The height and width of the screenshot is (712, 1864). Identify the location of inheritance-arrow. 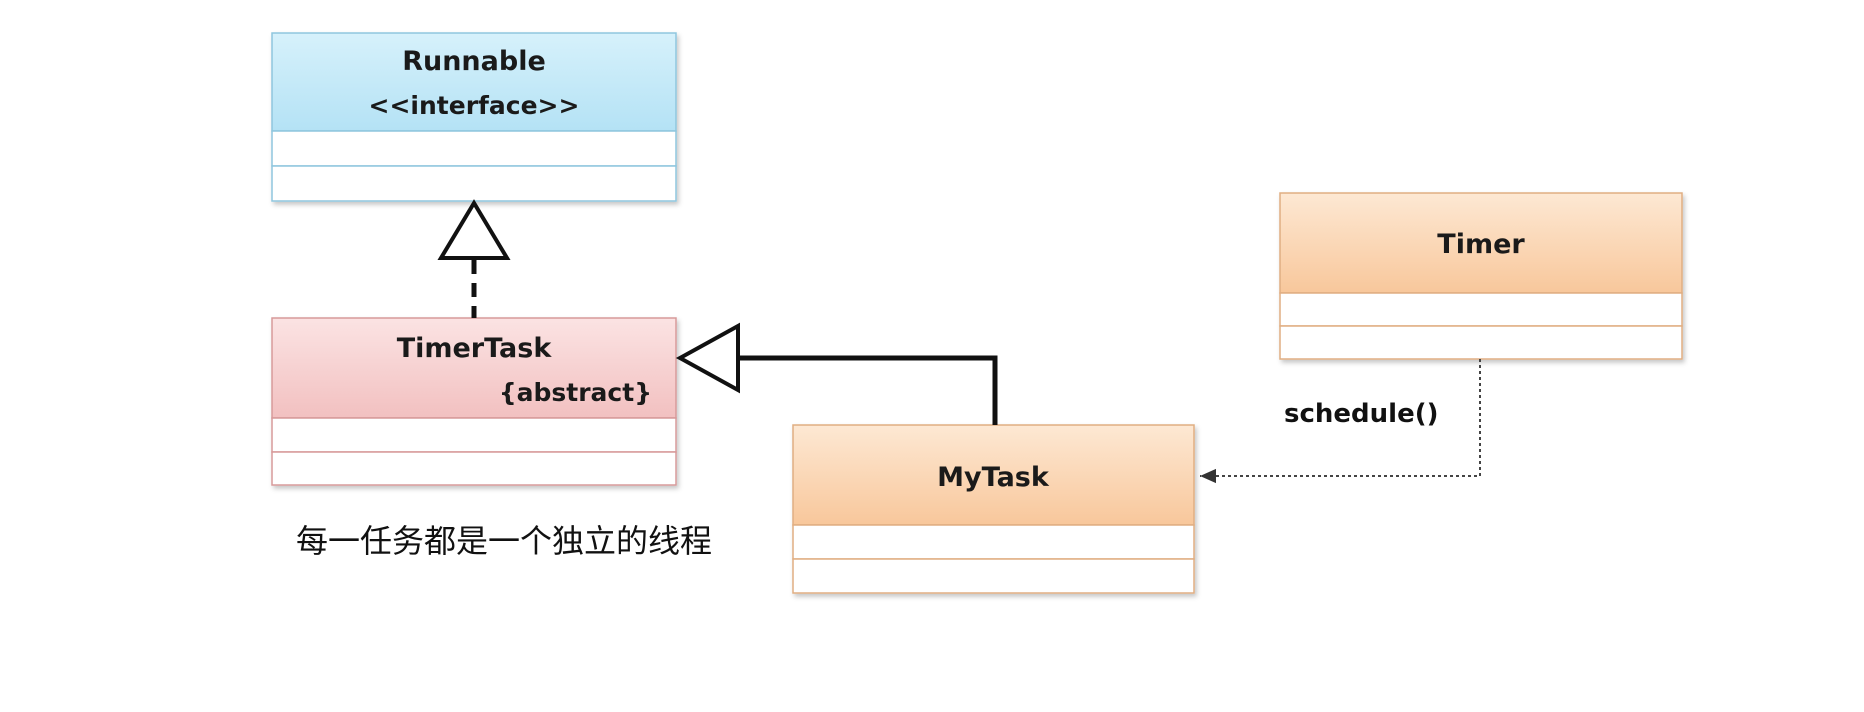
(836, 373).